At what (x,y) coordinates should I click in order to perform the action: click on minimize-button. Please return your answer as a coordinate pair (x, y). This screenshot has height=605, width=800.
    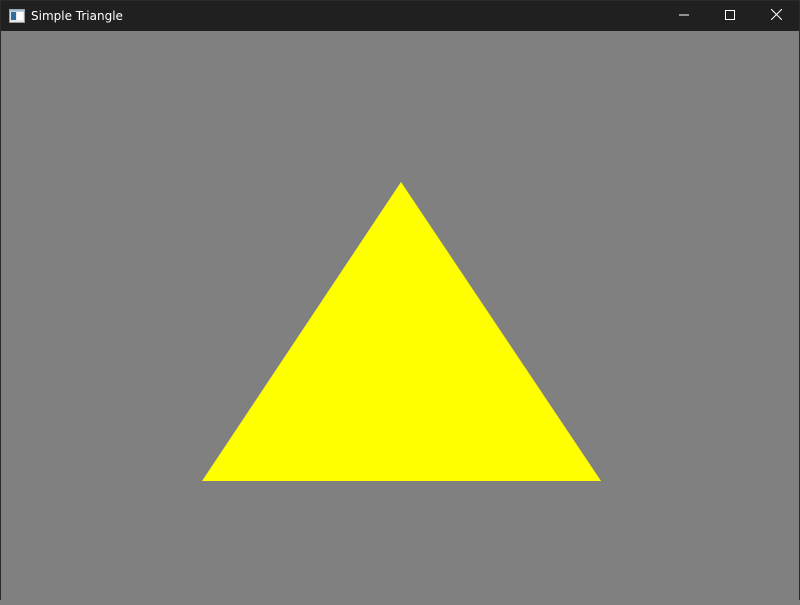
    Looking at the image, I should click on (684, 16).